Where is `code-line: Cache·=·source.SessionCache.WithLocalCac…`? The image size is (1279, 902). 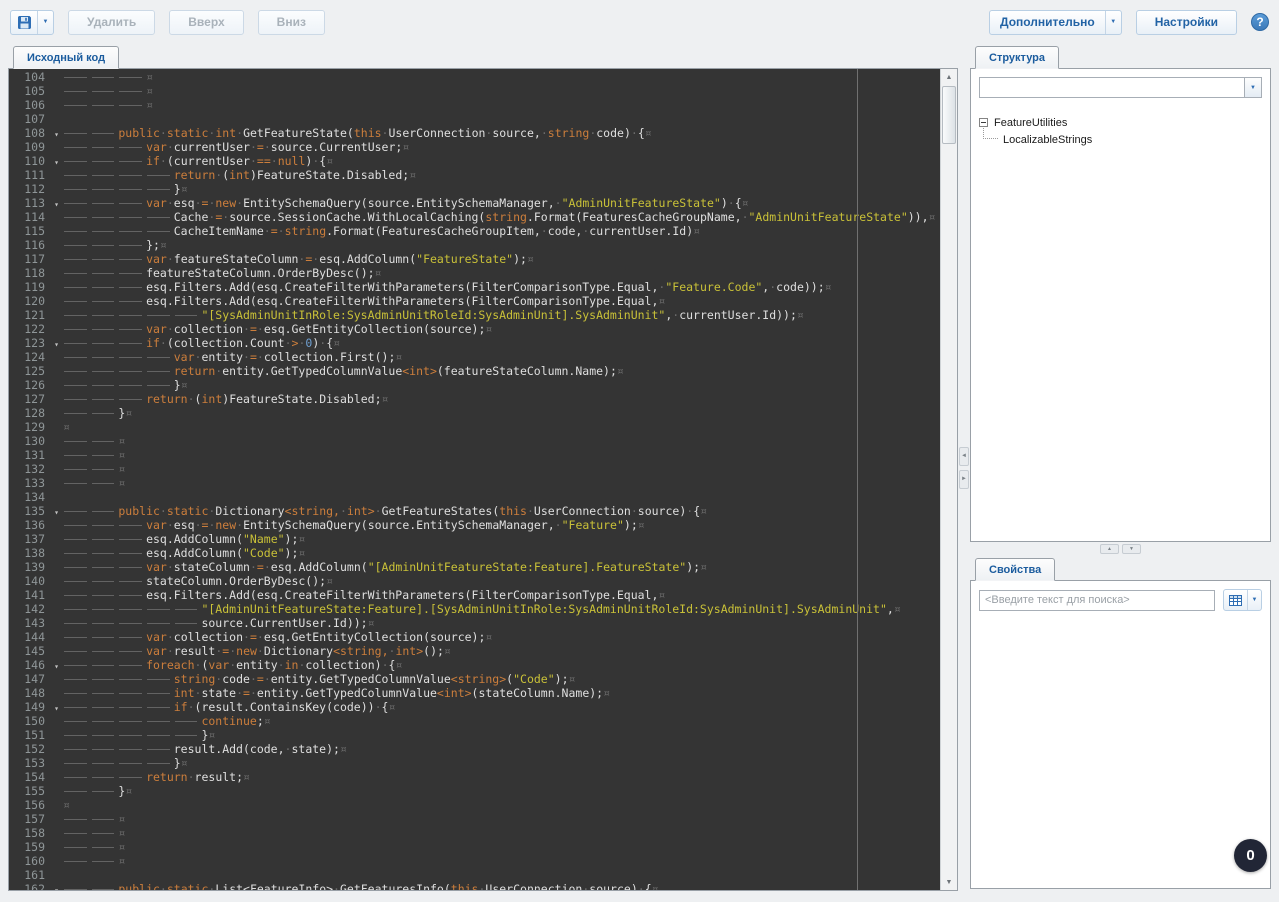
code-line: Cache·=·source.SessionCache.WithLocalCac… is located at coordinates (501, 217).